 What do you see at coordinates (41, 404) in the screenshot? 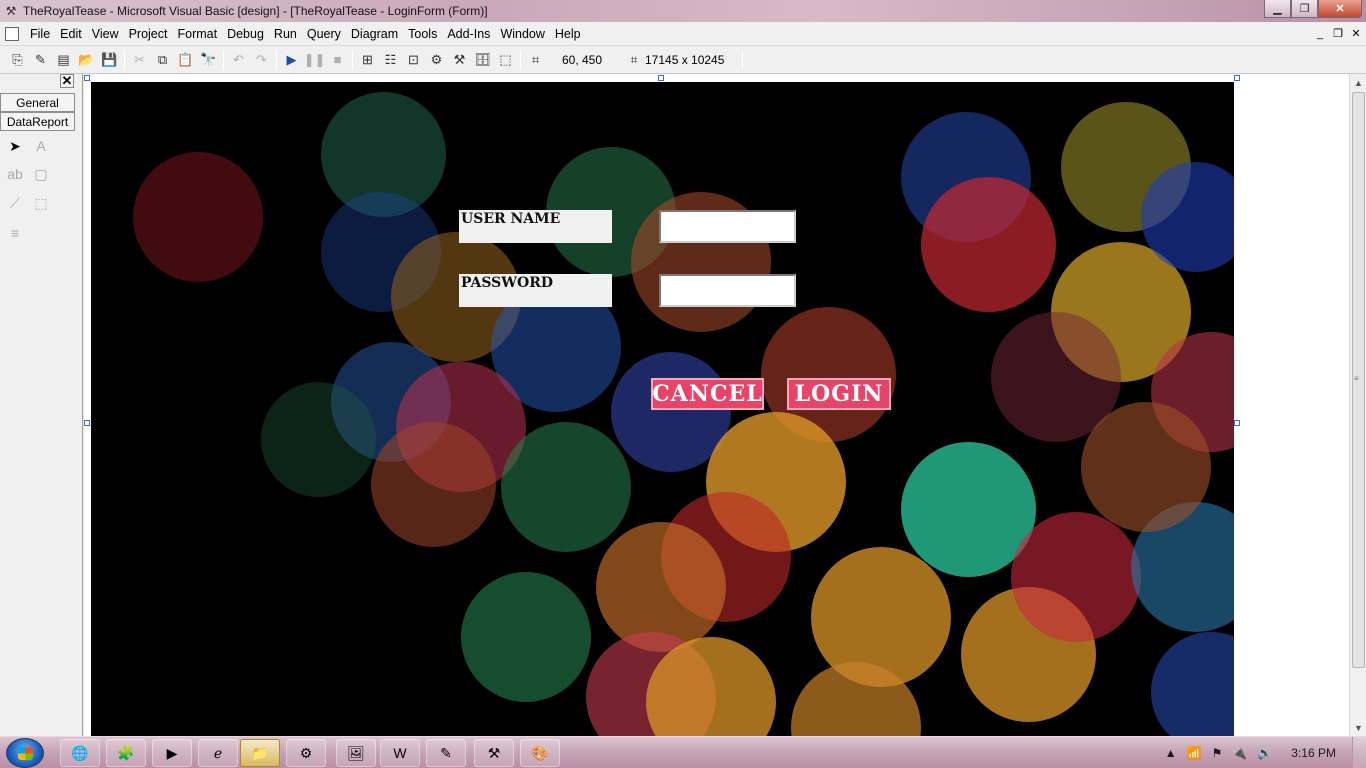
I see `toolbox-panel: ✕ General DataReport ➤ A ab ▢ ⟋ ⬚ ≡` at bounding box center [41, 404].